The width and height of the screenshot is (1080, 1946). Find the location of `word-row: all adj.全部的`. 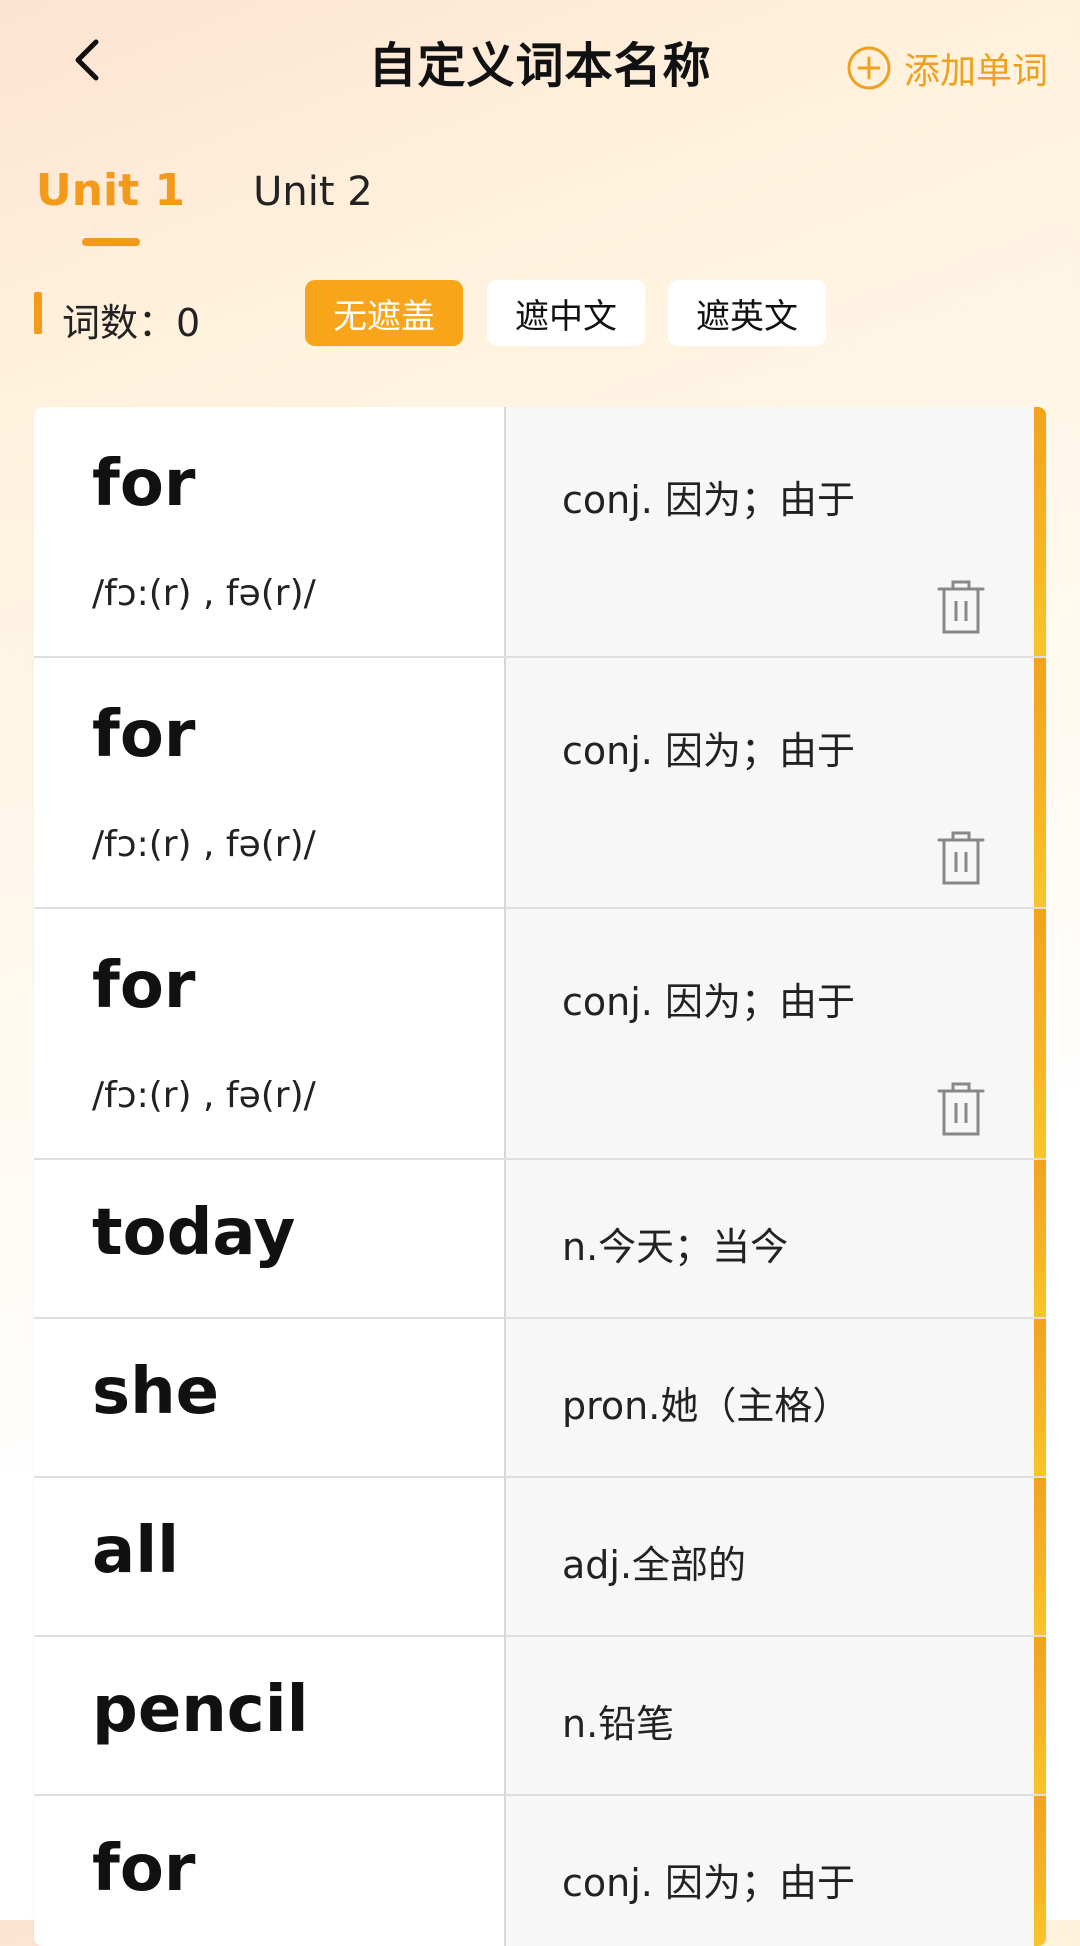

word-row: all adj.全部的 is located at coordinates (540, 1557).